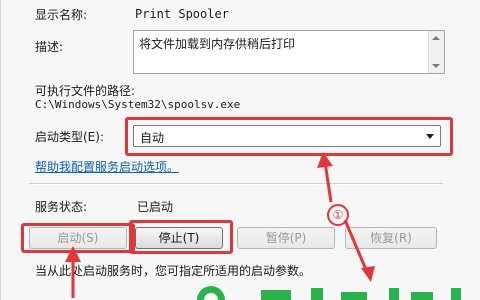 This screenshot has height=300, width=480. I want to click on arrow-to-bottom, so click(356, 246).